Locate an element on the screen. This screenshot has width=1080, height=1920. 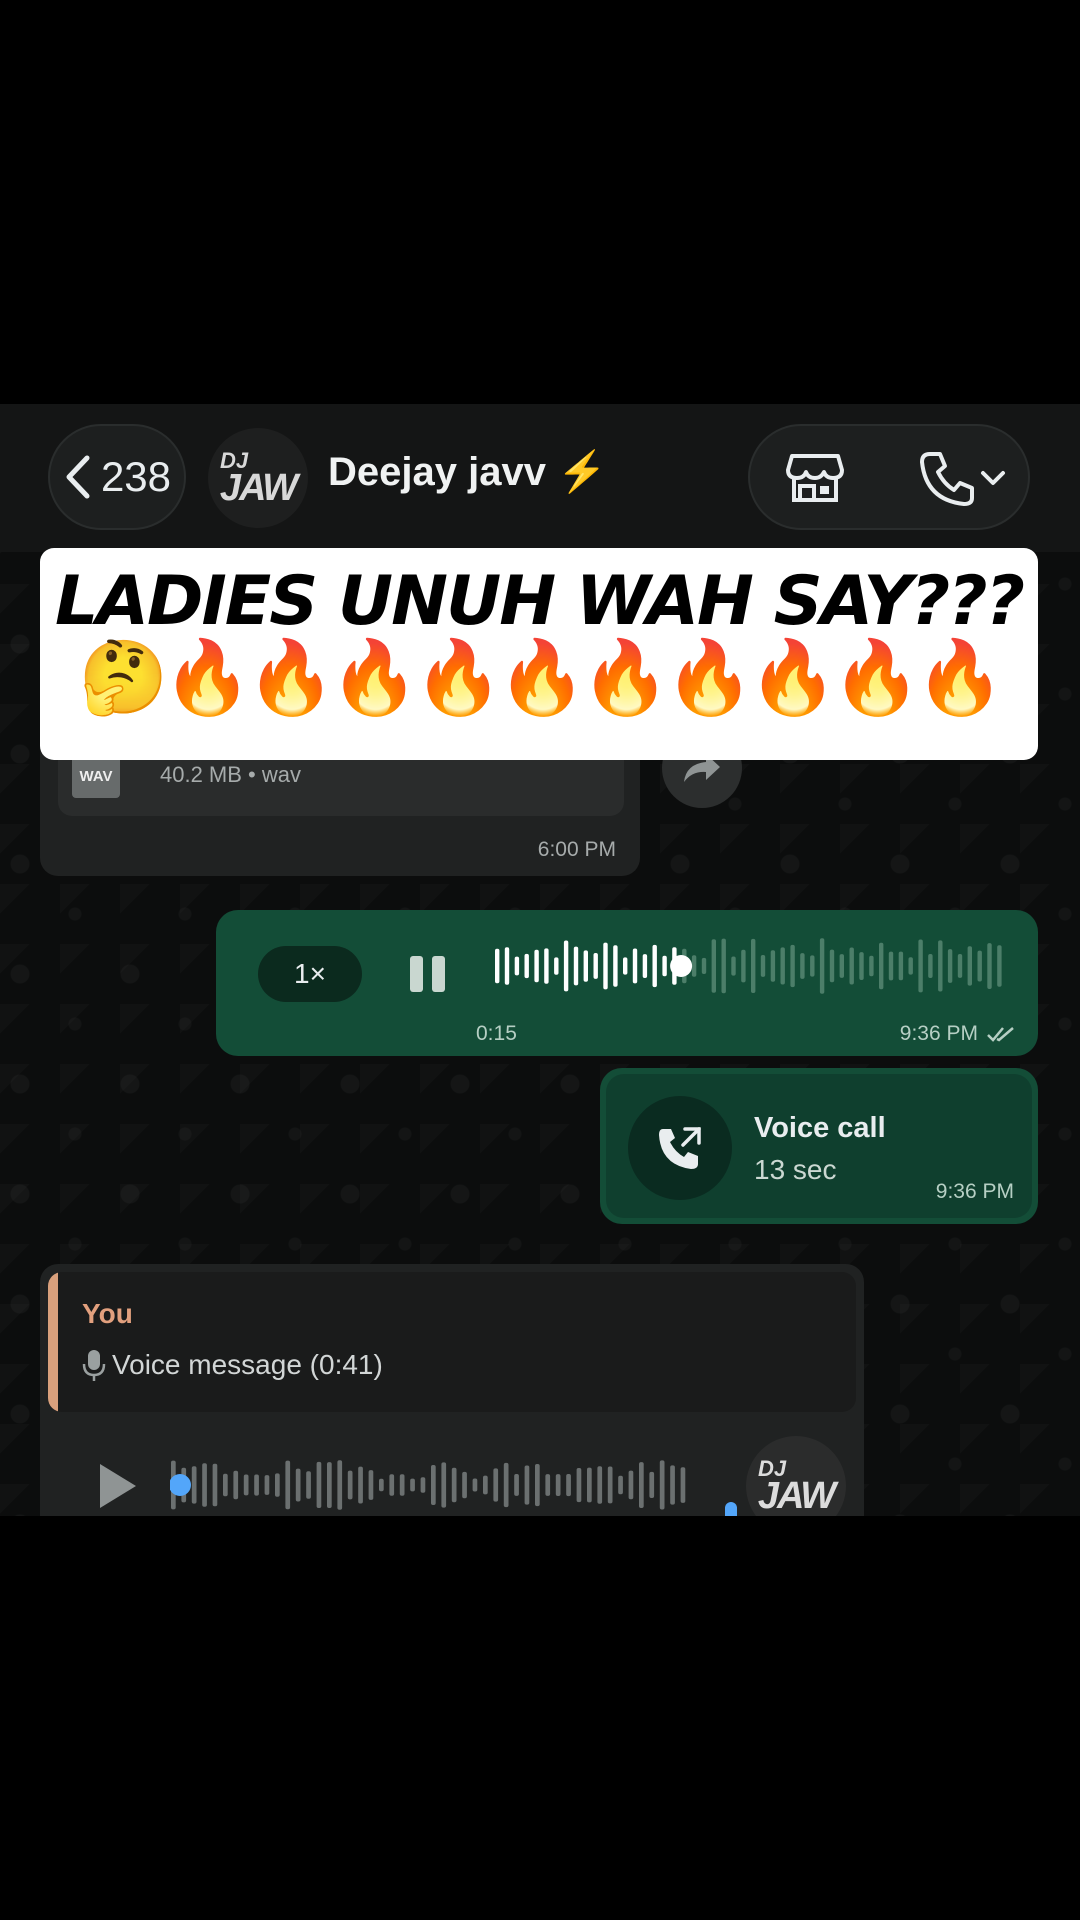
caption-title: LADIES UNUH WAH SAY??? is located at coordinates (540, 601).